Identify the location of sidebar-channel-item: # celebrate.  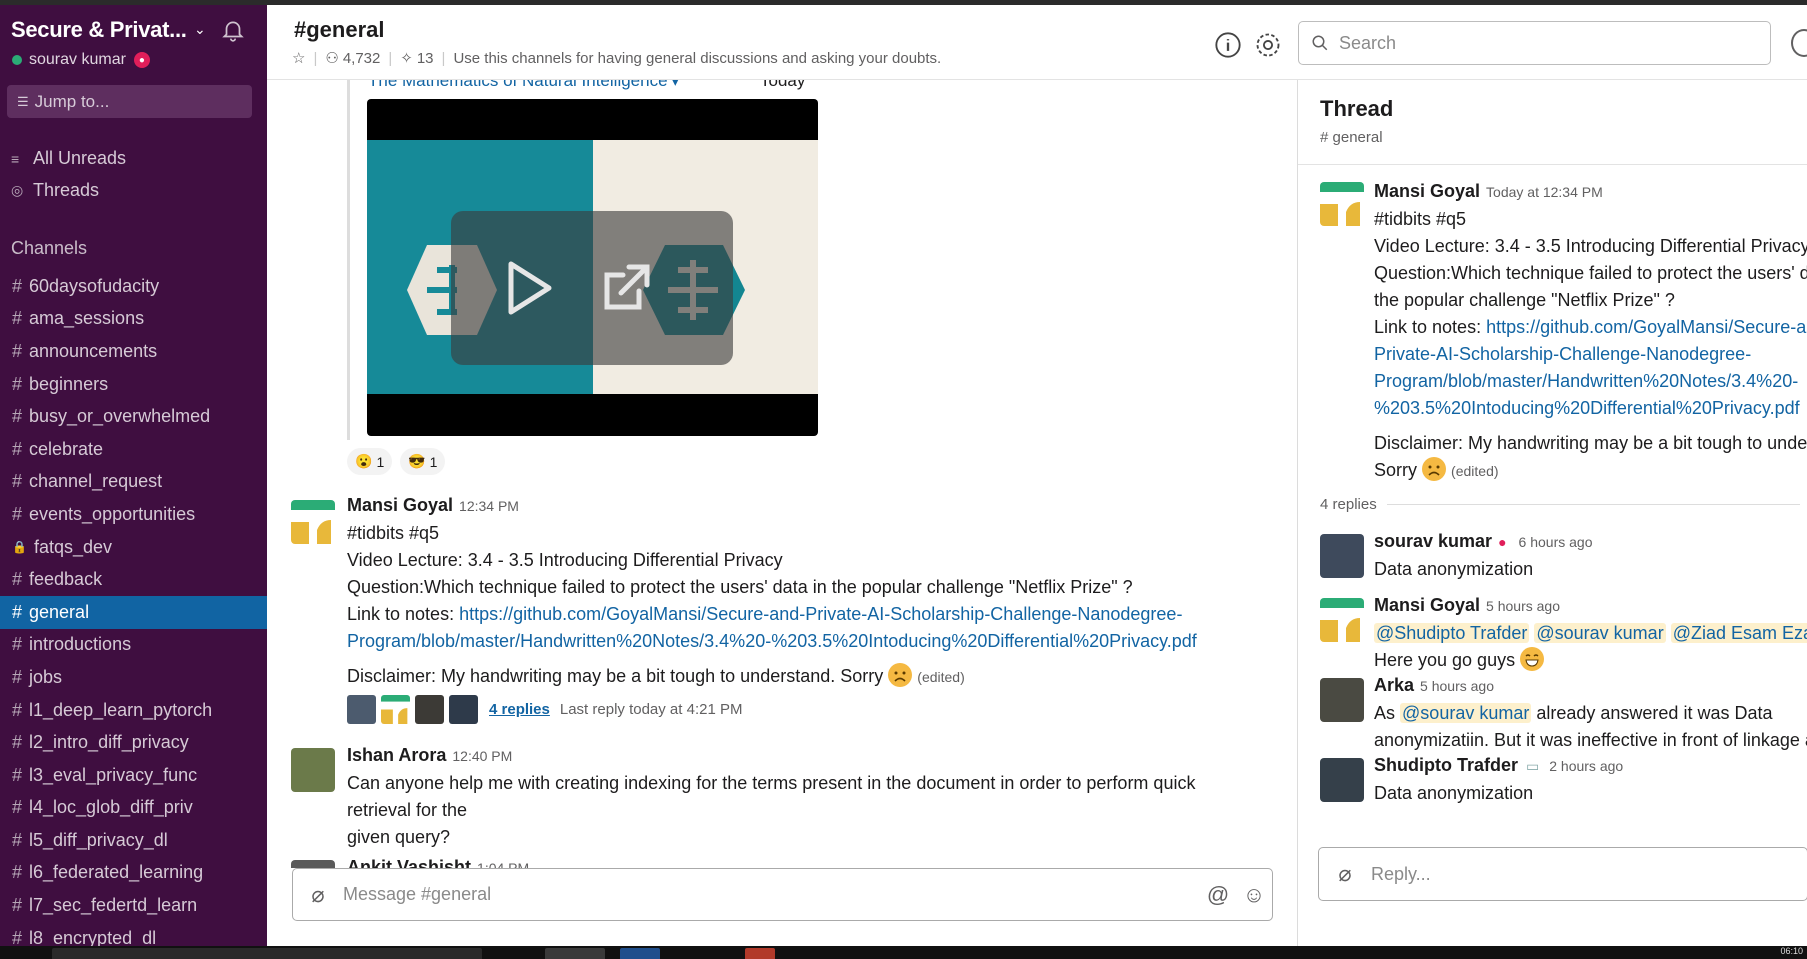
(133, 449).